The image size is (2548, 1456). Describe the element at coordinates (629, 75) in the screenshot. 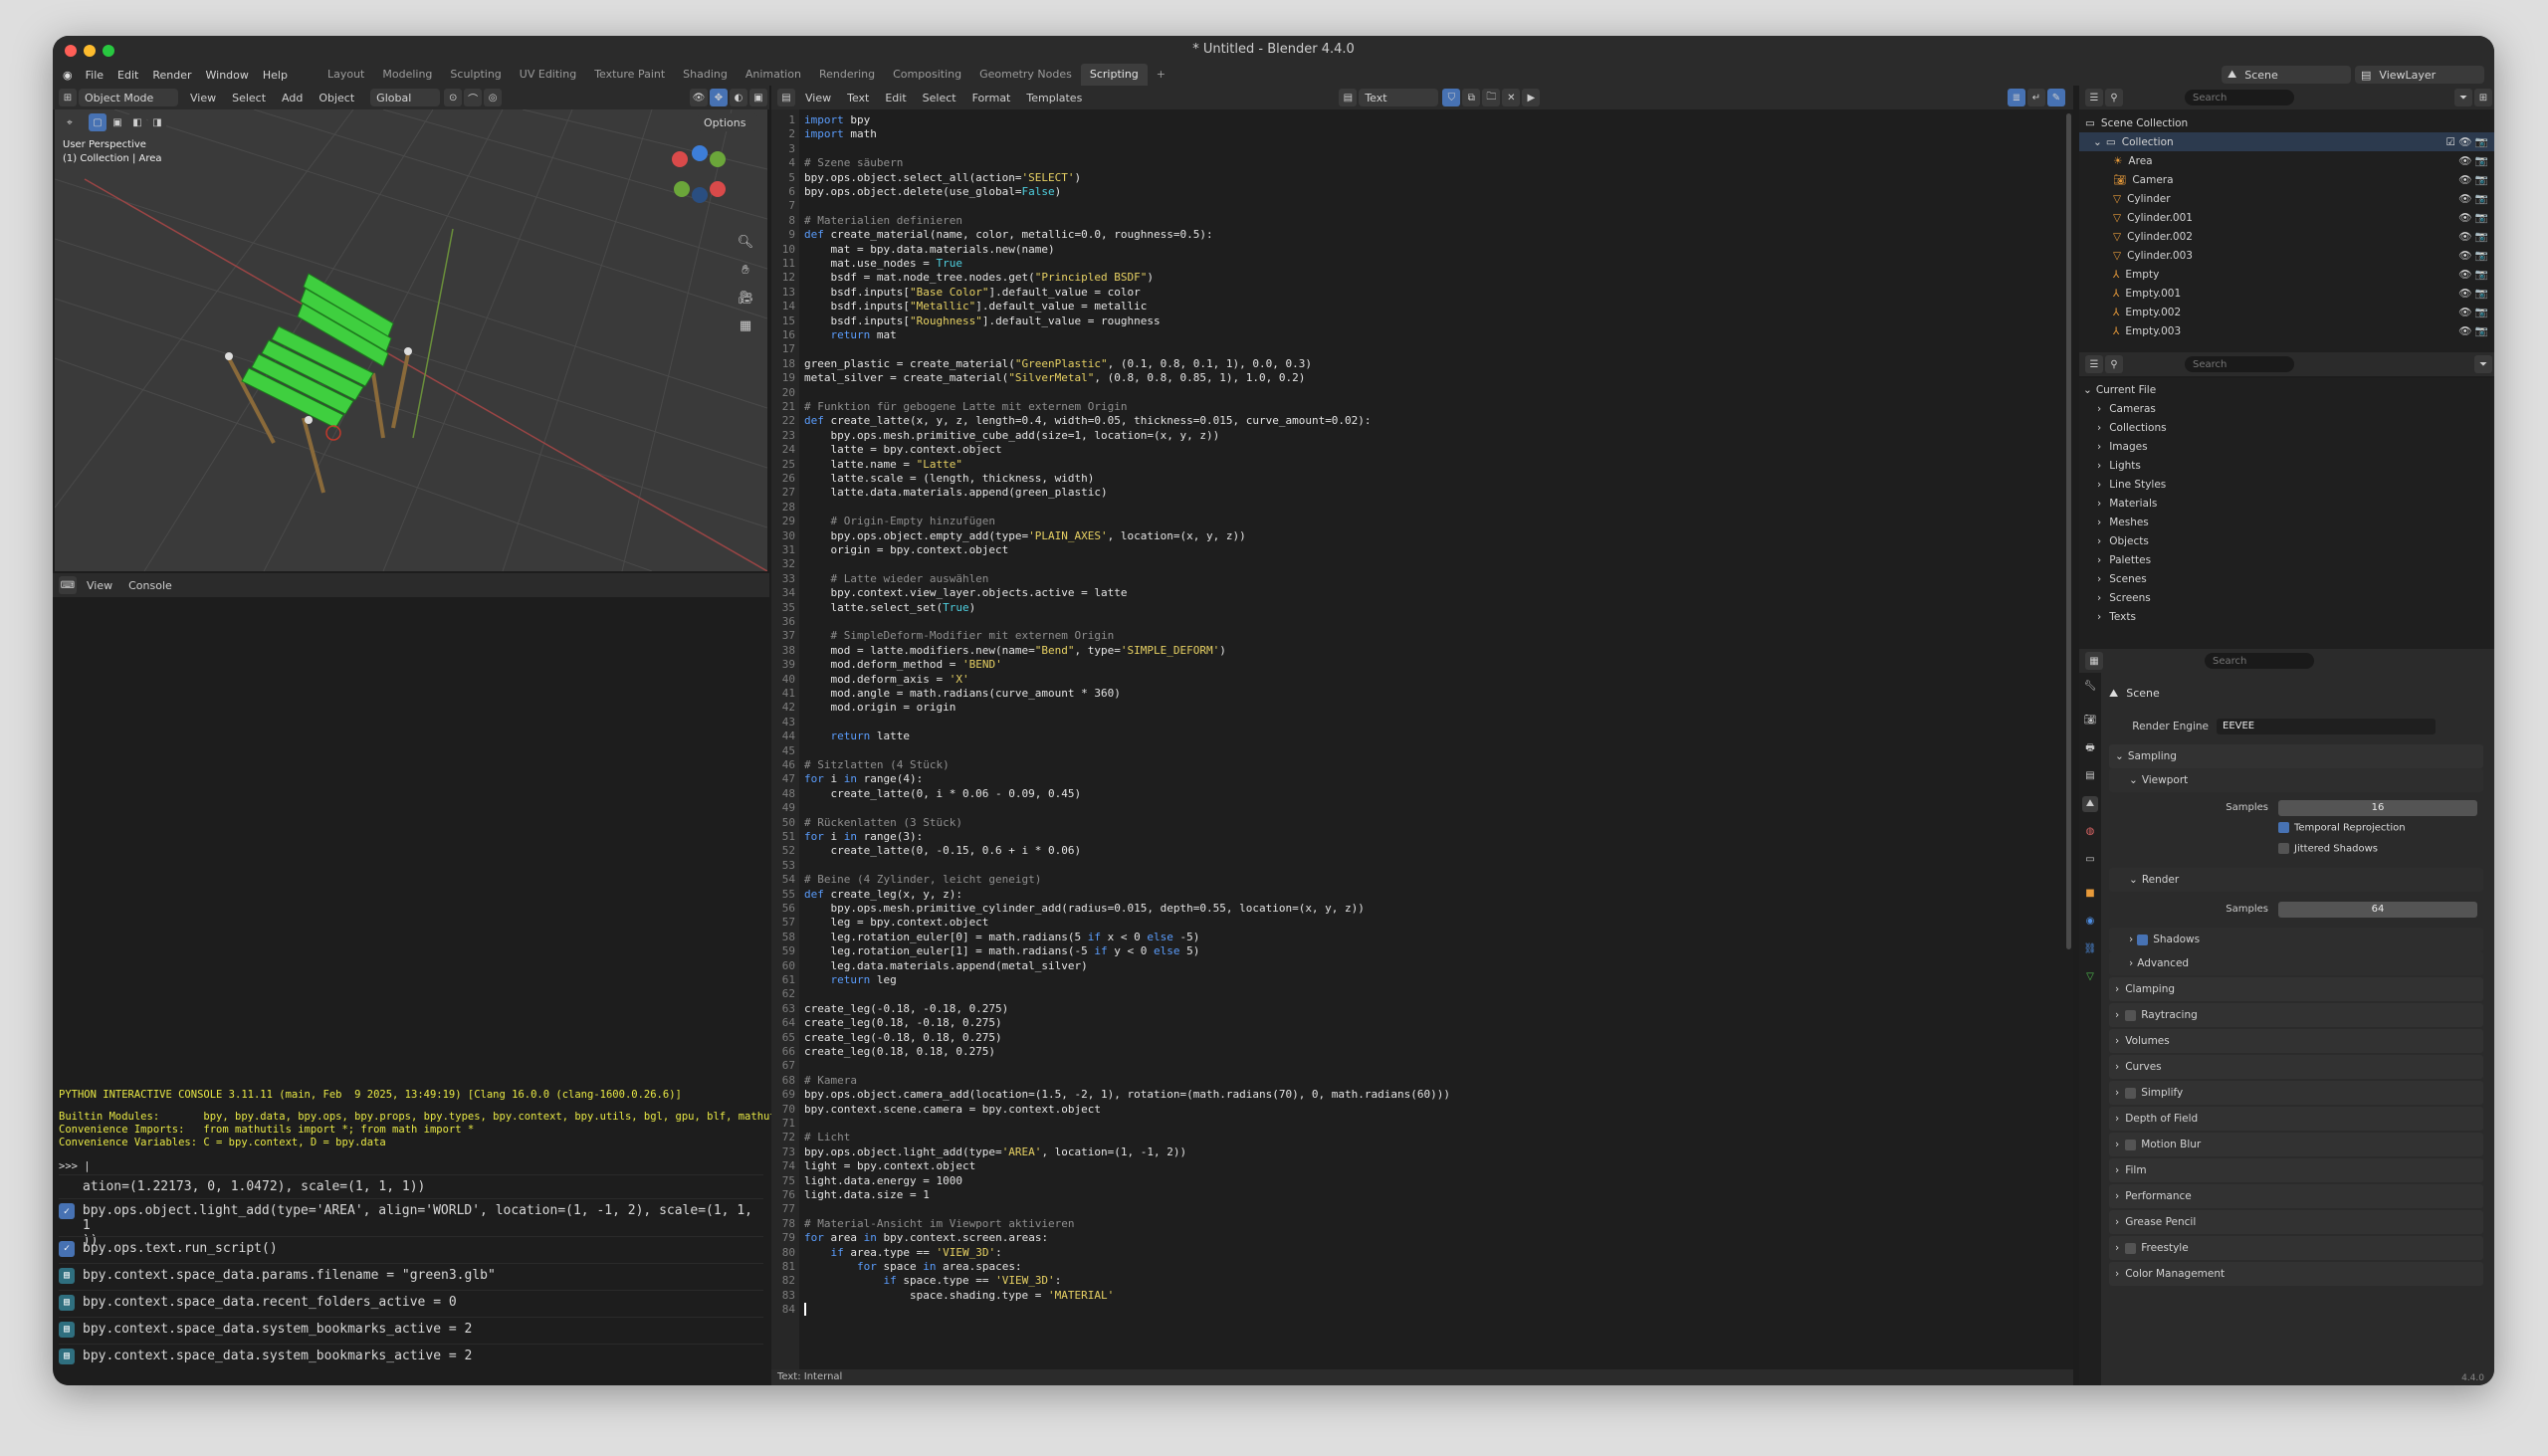

I see `tab-texture-paint: Texture Paint` at that location.